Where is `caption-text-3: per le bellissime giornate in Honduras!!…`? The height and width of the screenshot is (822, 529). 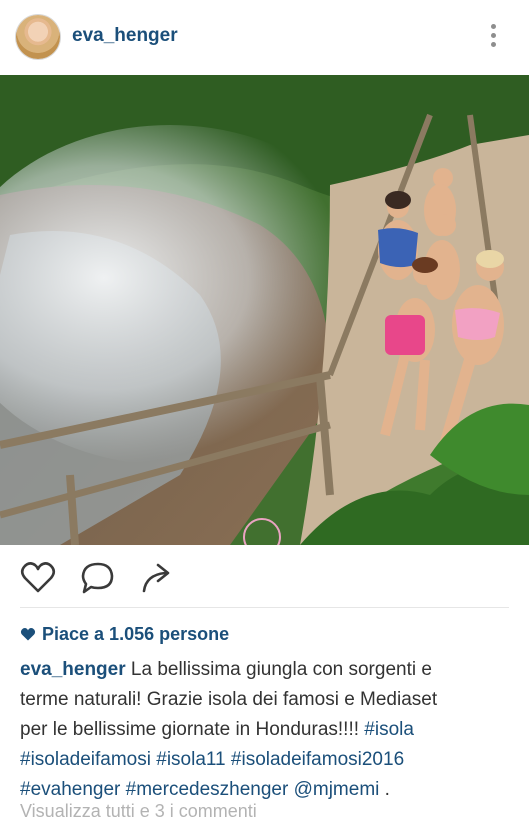
caption-text-3: per le bellissime giornate in Honduras!!… is located at coordinates (192, 729).